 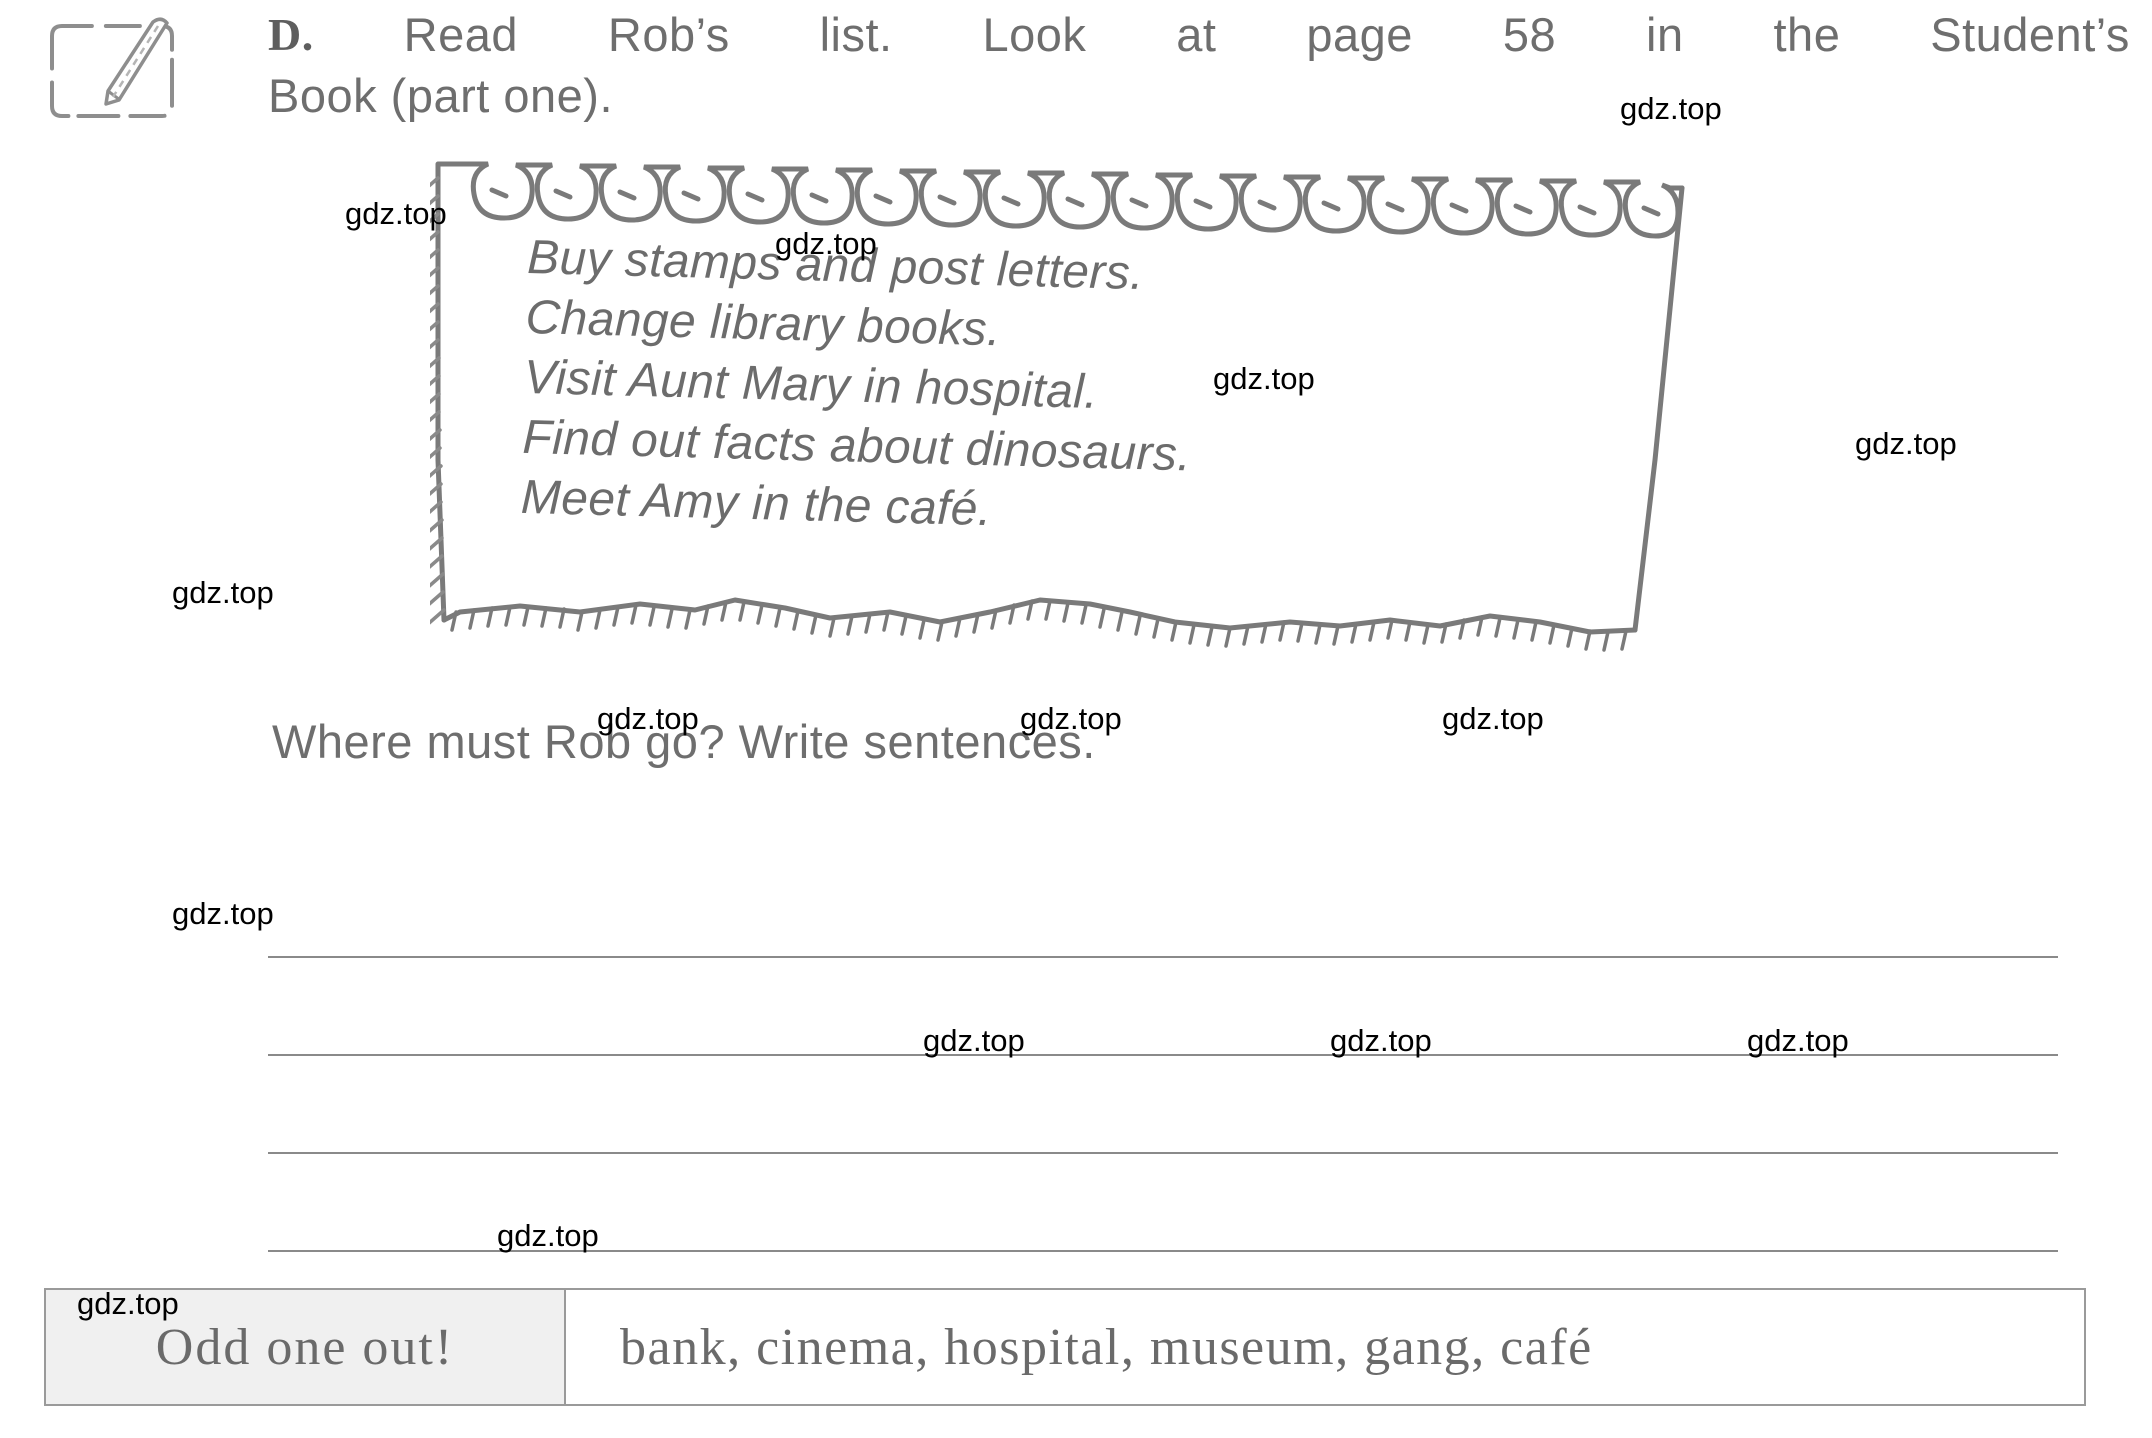 What do you see at coordinates (1034, 34) in the screenshot?
I see `instruction-word: Look` at bounding box center [1034, 34].